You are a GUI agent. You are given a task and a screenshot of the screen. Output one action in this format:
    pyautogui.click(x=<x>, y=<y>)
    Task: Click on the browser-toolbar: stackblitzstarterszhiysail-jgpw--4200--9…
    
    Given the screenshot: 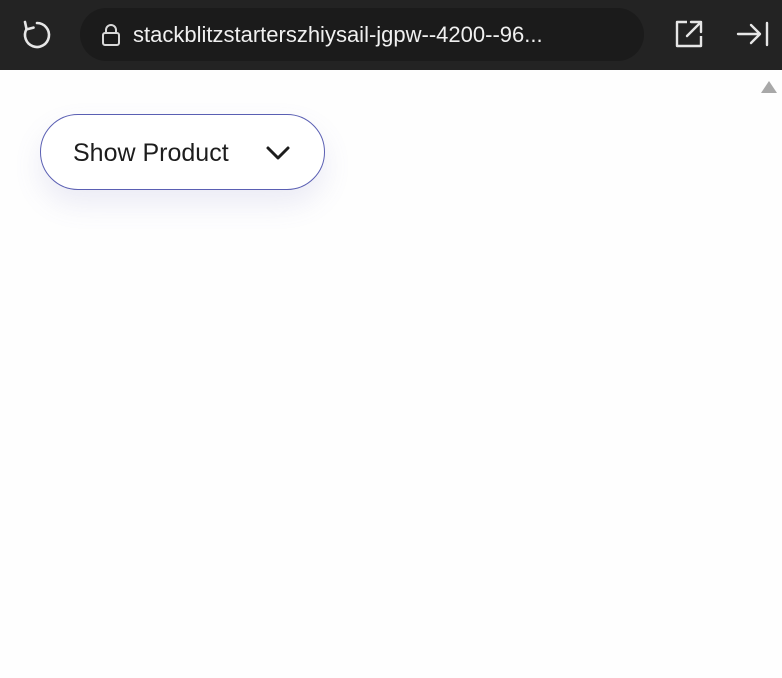 What is the action you would take?
    pyautogui.click(x=391, y=35)
    